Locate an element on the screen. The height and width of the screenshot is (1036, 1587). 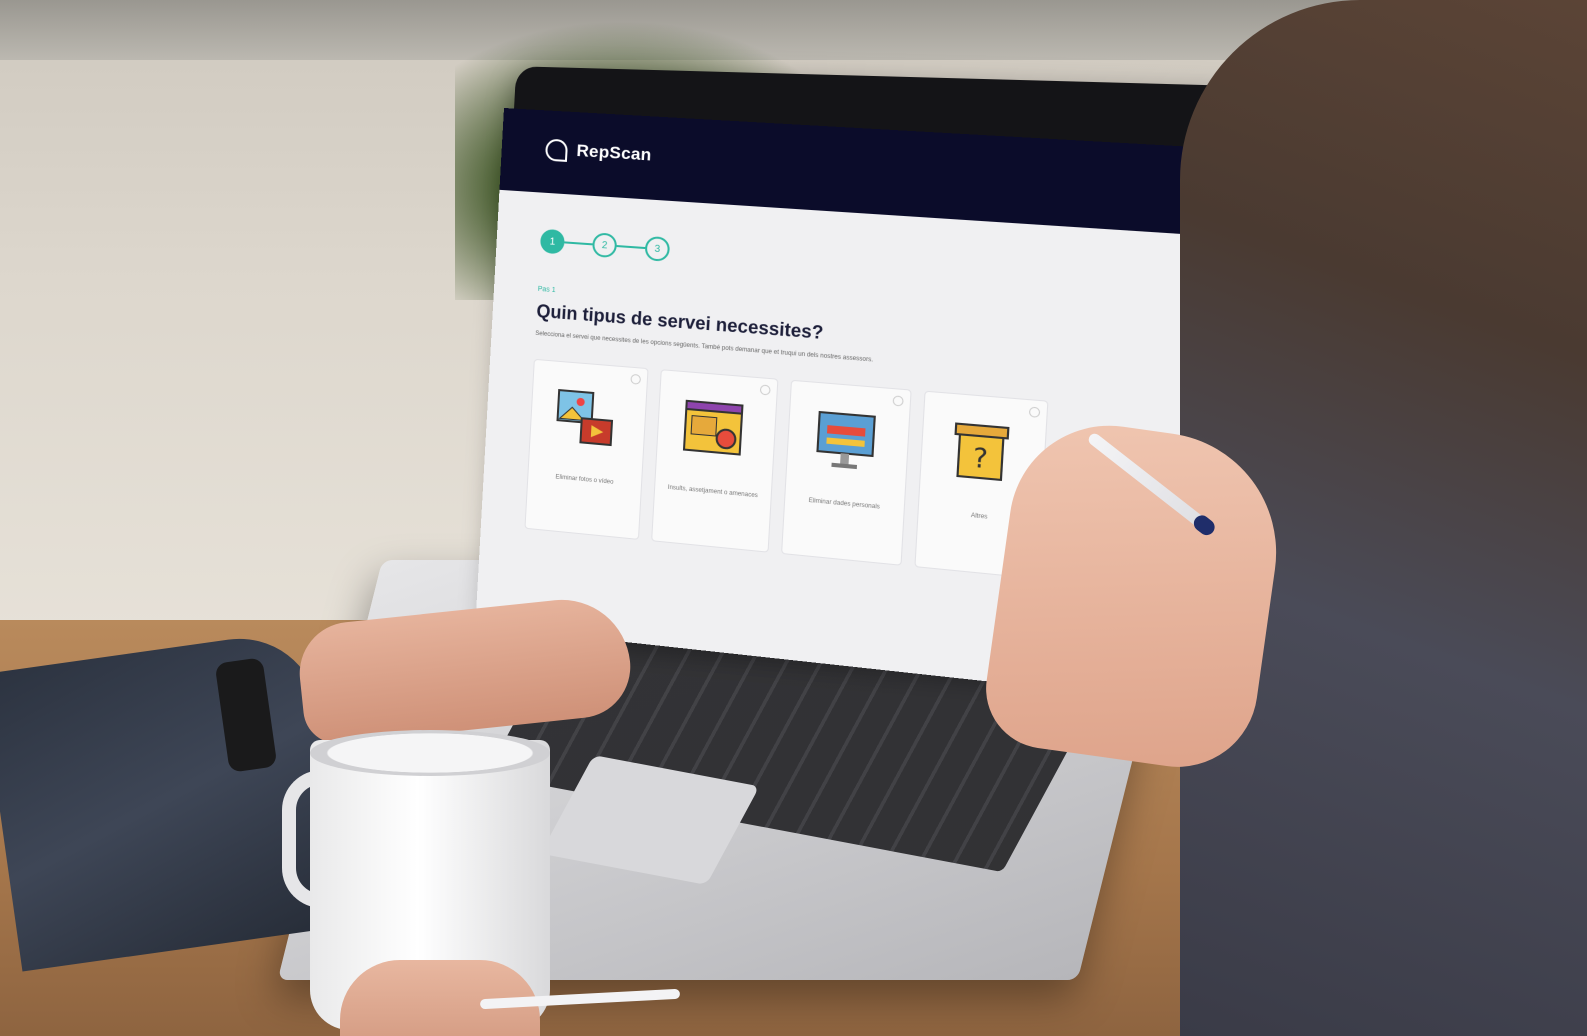
step-2: 2 is located at coordinates (604, 245).